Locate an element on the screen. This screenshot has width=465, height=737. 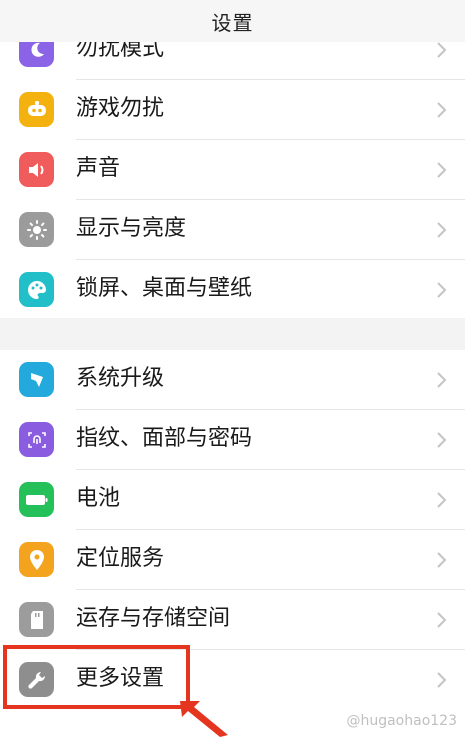
settings-item-label: 定位服务 is located at coordinates (120, 558).